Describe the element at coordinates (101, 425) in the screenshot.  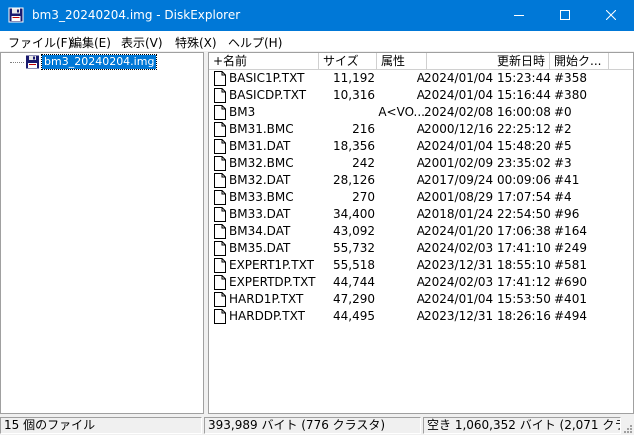
I see `status-file-count: 15 個のファイル` at that location.